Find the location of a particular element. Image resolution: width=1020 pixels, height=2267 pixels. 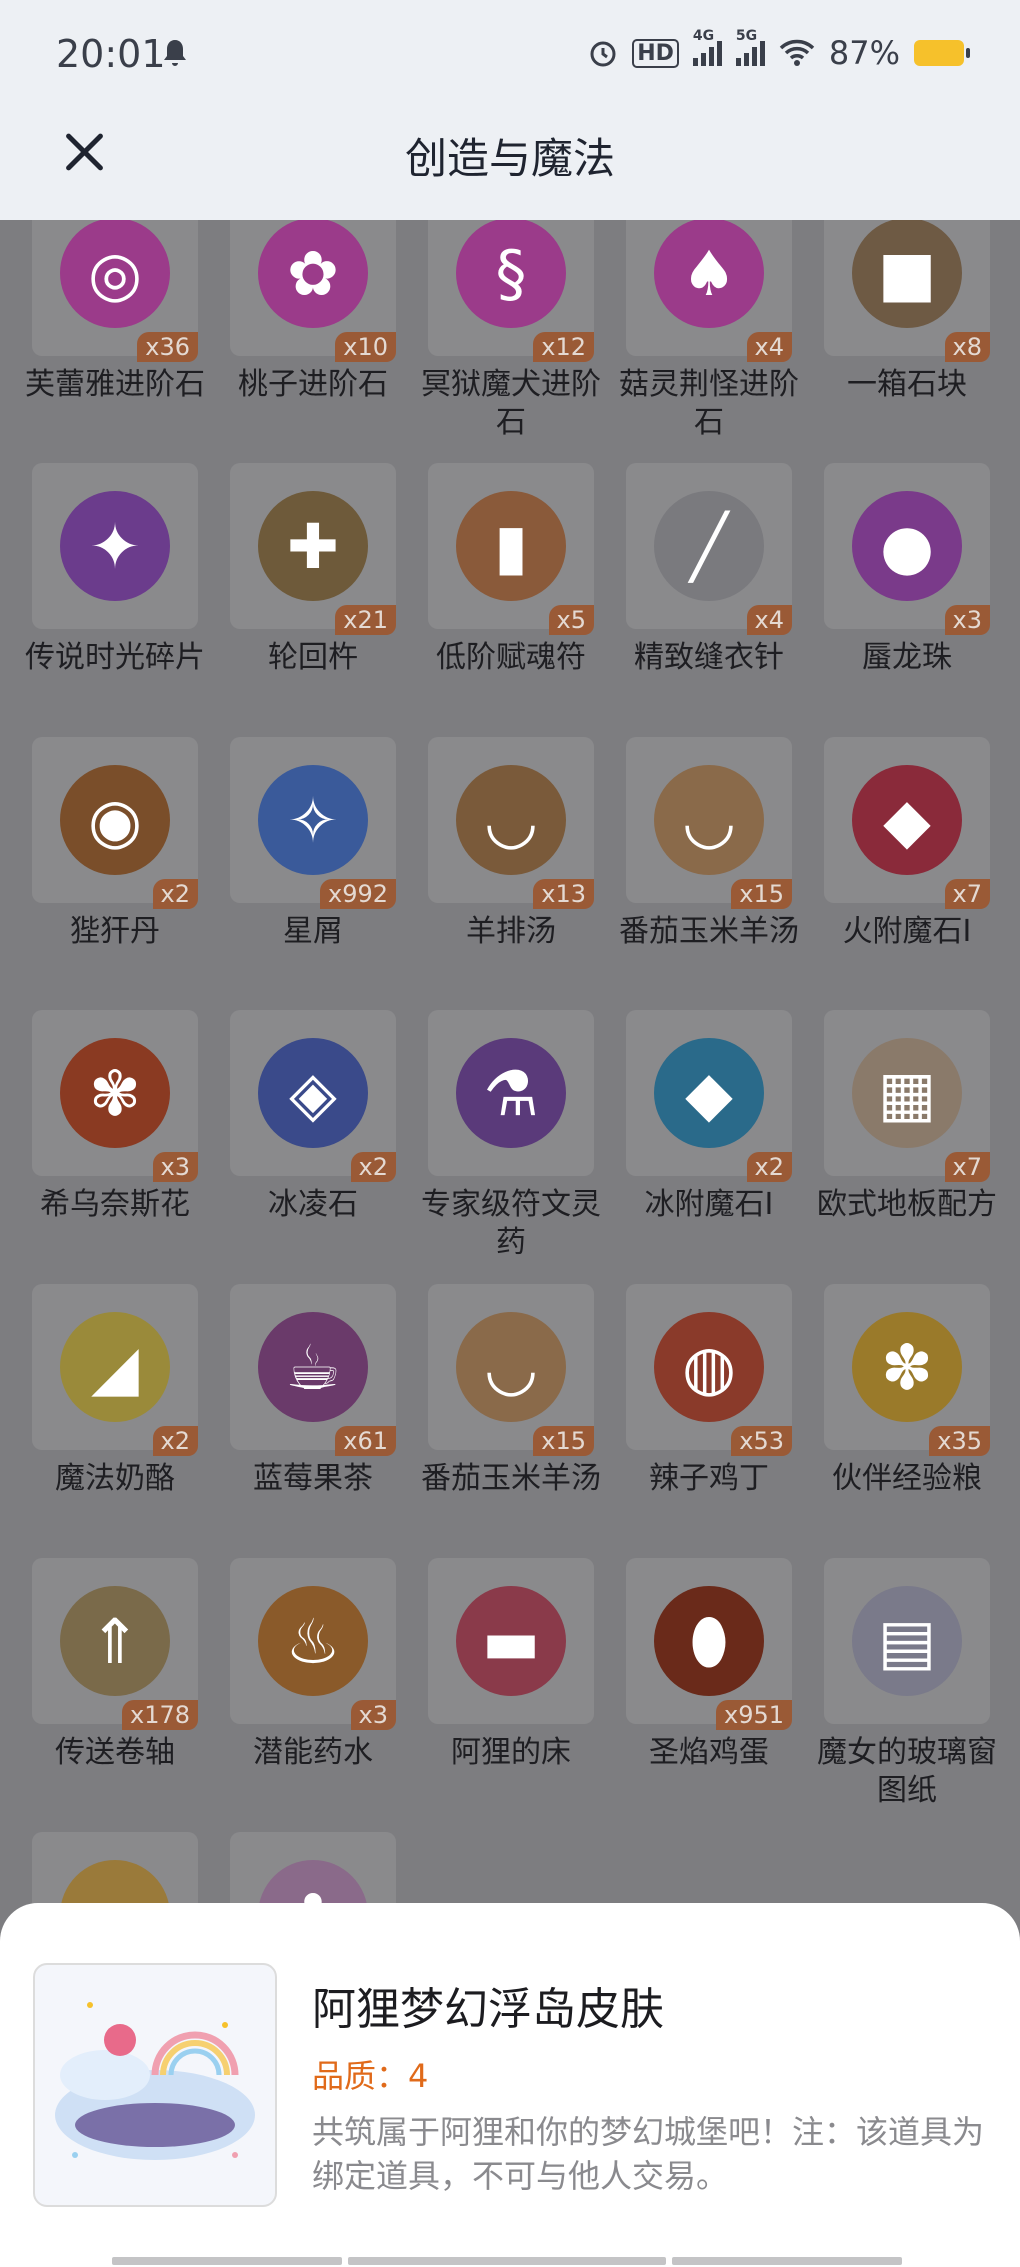

cheese-icon: ◢ is located at coordinates (115, 1367).